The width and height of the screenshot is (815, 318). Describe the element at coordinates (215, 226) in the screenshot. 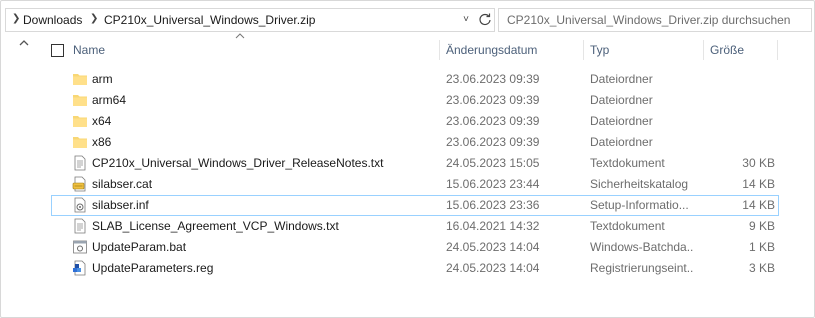

I see `file-name: SLAB_License_Agreement_VCP_Windows.txt` at that location.